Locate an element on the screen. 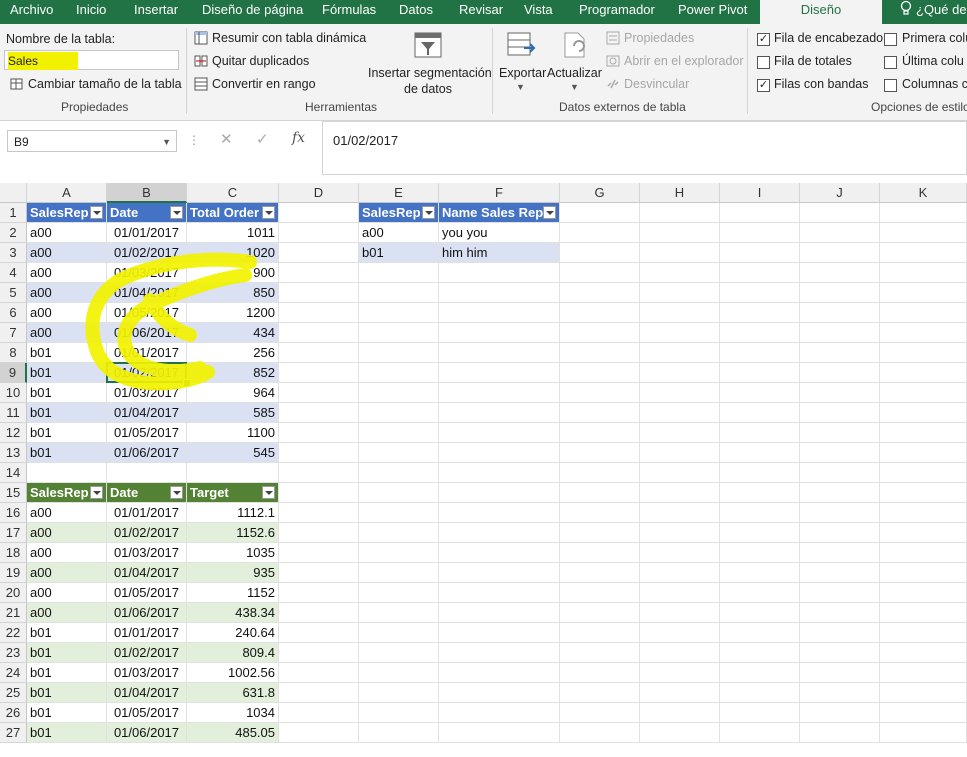  row-header: 11 is located at coordinates (13, 413).